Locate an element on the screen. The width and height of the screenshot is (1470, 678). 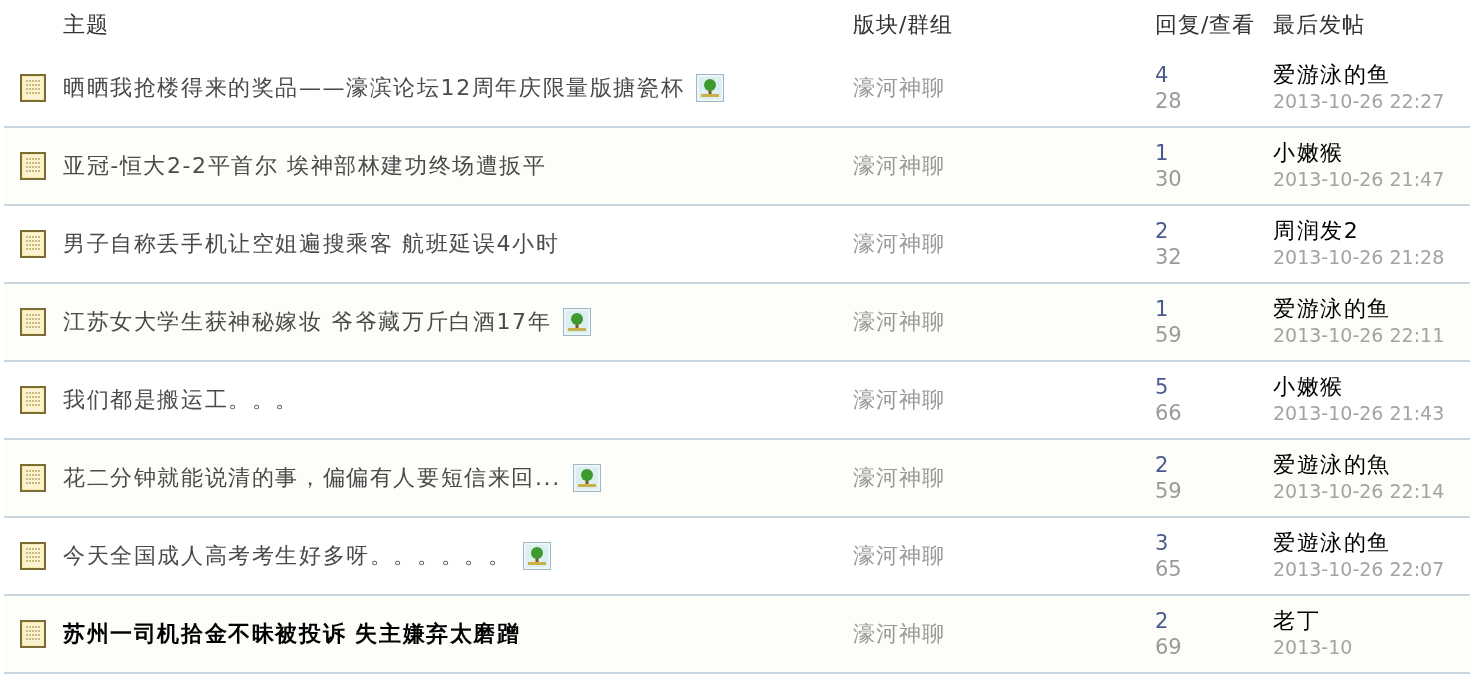
thread-title-link: 今天全国成人高考考生好多呀。。。。。。 is located at coordinates (287, 556).